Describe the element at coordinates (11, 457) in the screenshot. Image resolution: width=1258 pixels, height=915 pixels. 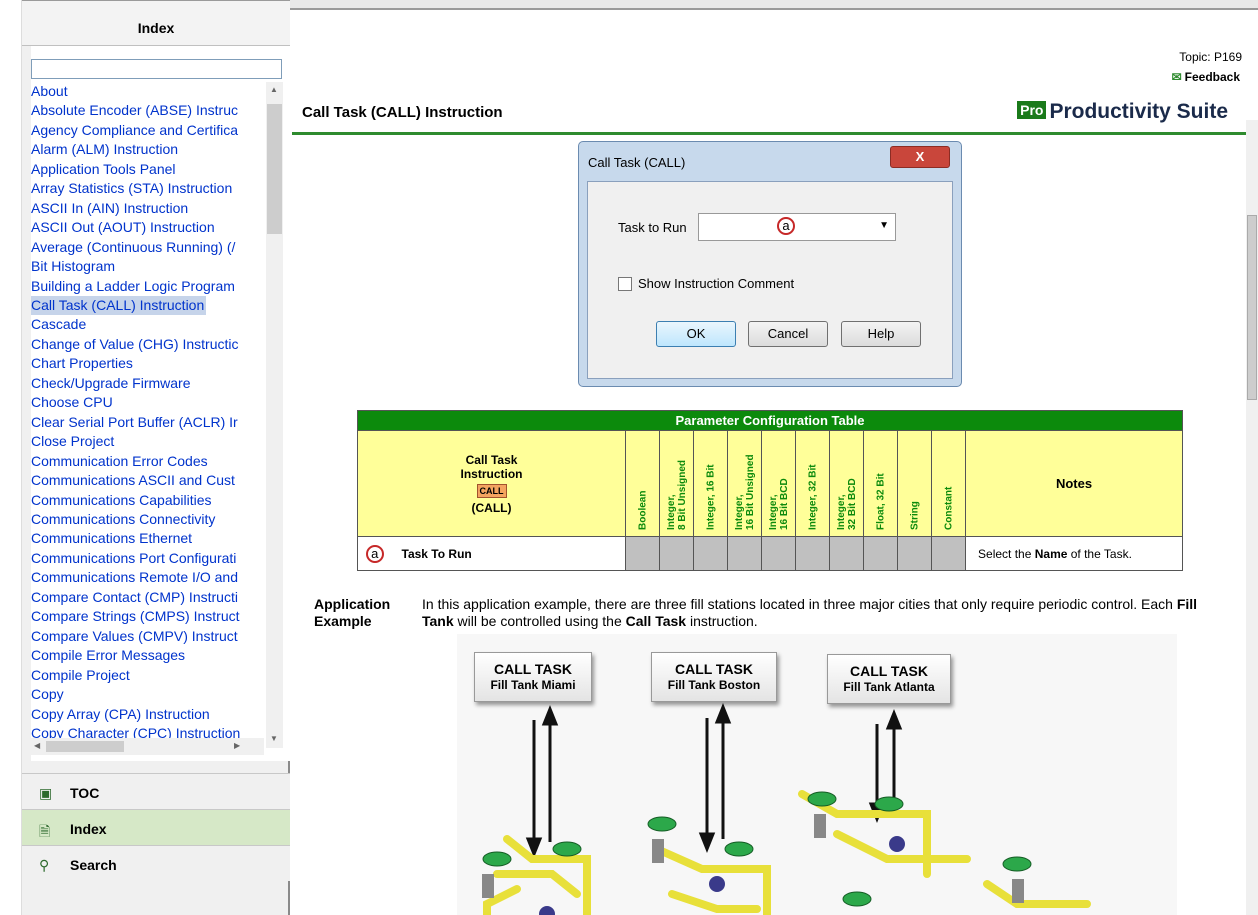
I see `left-strip` at that location.